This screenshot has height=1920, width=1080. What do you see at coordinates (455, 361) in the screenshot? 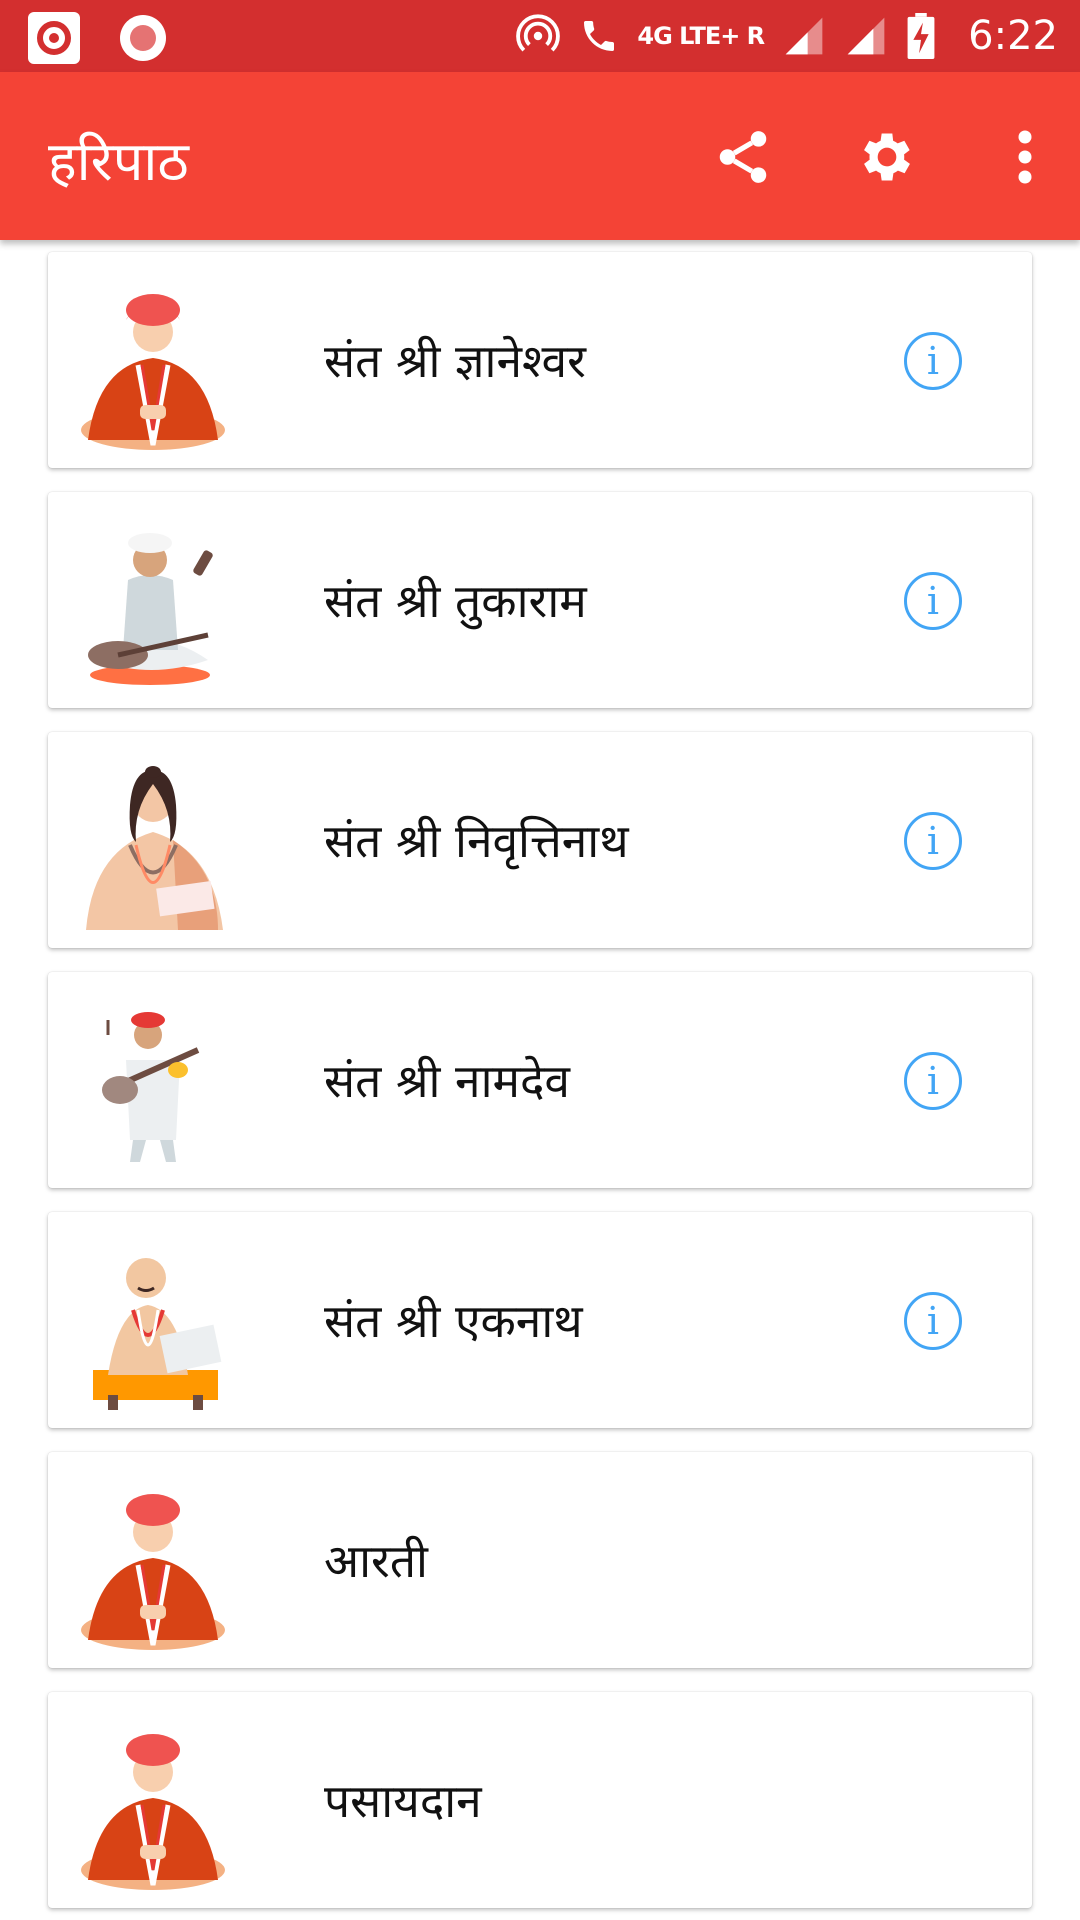
I see `item-label: संत श्री ज्ञानेश्वर` at bounding box center [455, 361].